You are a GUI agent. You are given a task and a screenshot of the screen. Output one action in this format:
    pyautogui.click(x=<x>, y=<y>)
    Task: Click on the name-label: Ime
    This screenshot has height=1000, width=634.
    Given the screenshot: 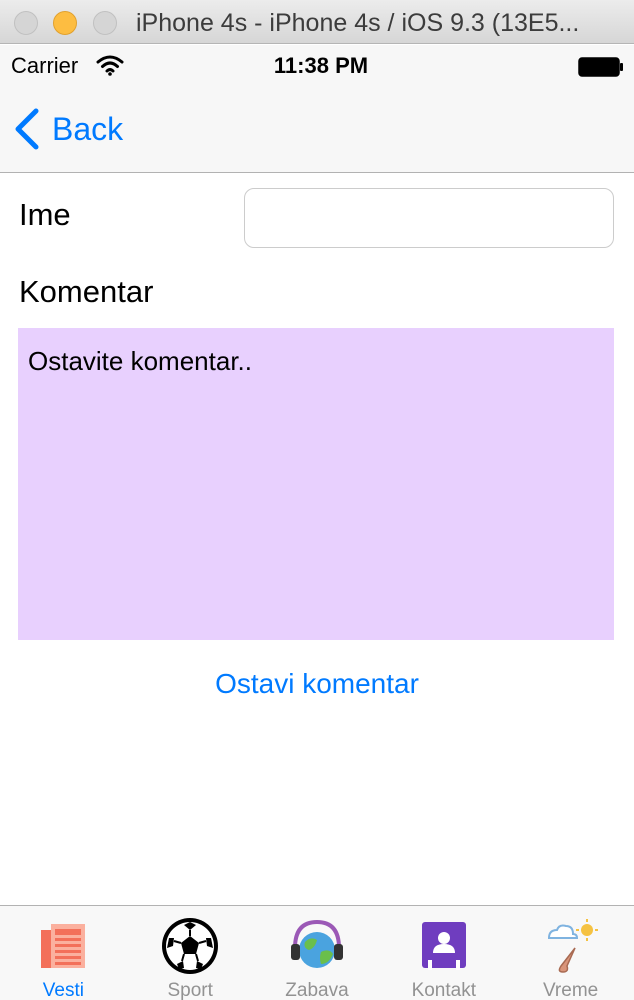 What is the action you would take?
    pyautogui.click(x=45, y=214)
    